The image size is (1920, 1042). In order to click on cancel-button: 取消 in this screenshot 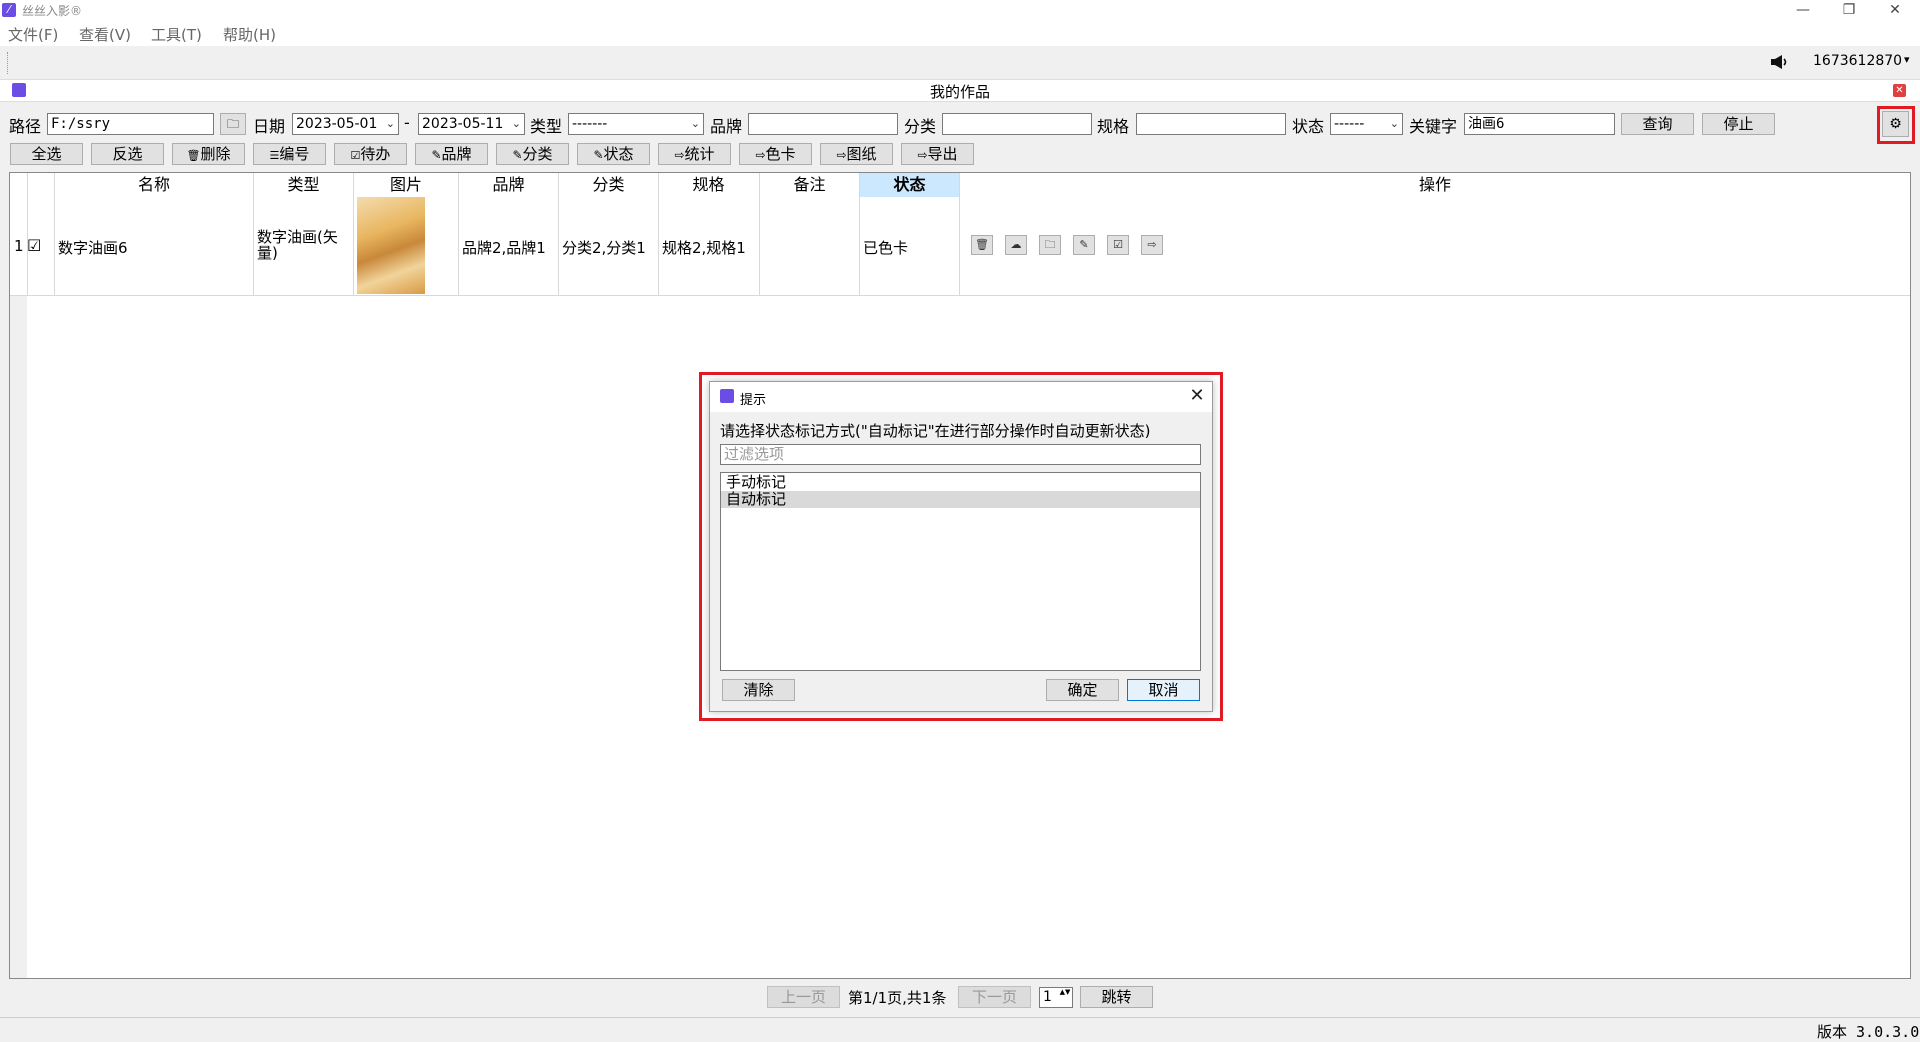, I will do `click(1163, 690)`.